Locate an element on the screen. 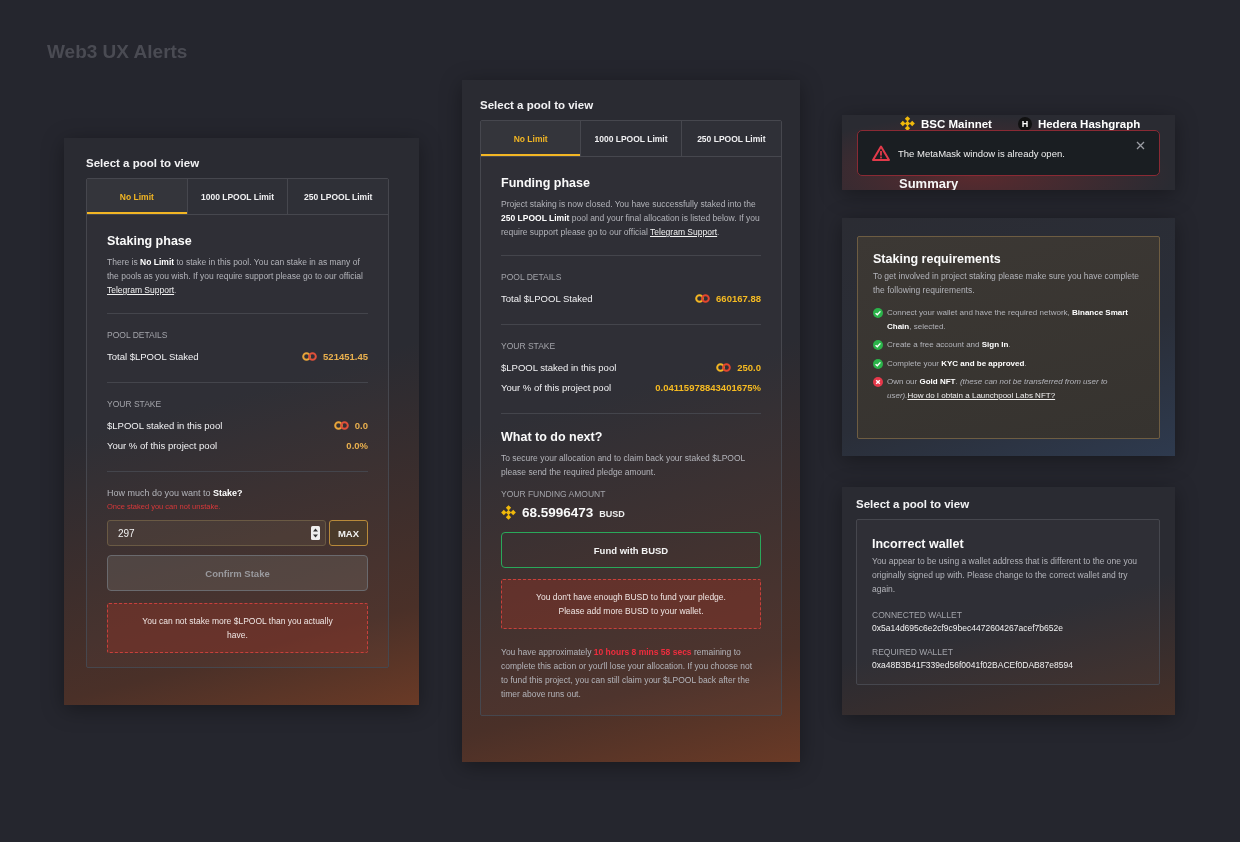  row-value: 660167.88 is located at coordinates (738, 298).